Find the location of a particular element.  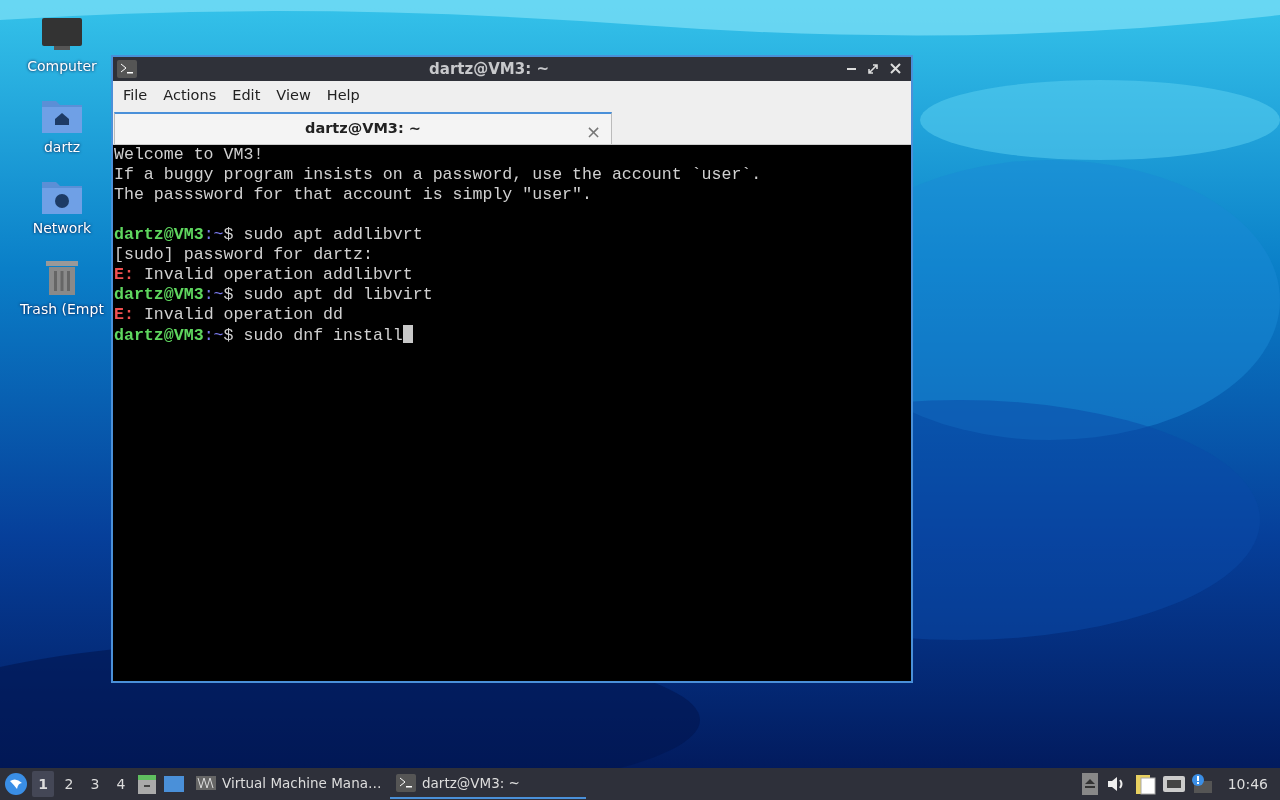

terminal-line: The passsword for that account is simply "user". is located at coordinates (353, 194).